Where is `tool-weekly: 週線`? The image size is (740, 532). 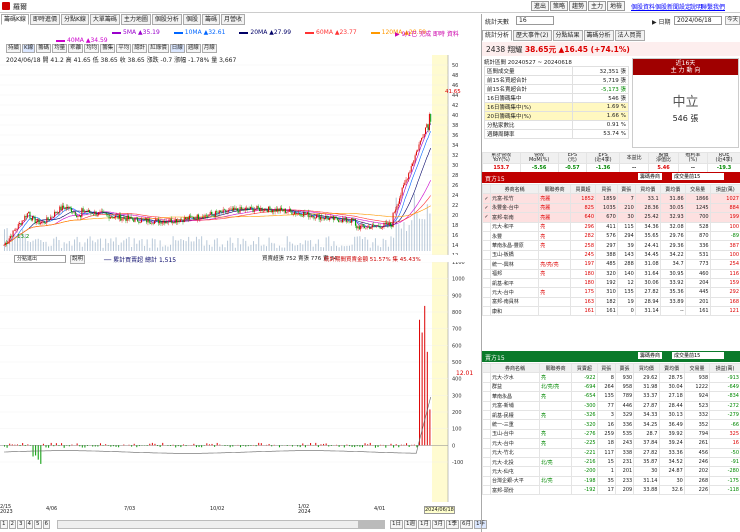
tool-weekly: 週線 is located at coordinates (193, 48).